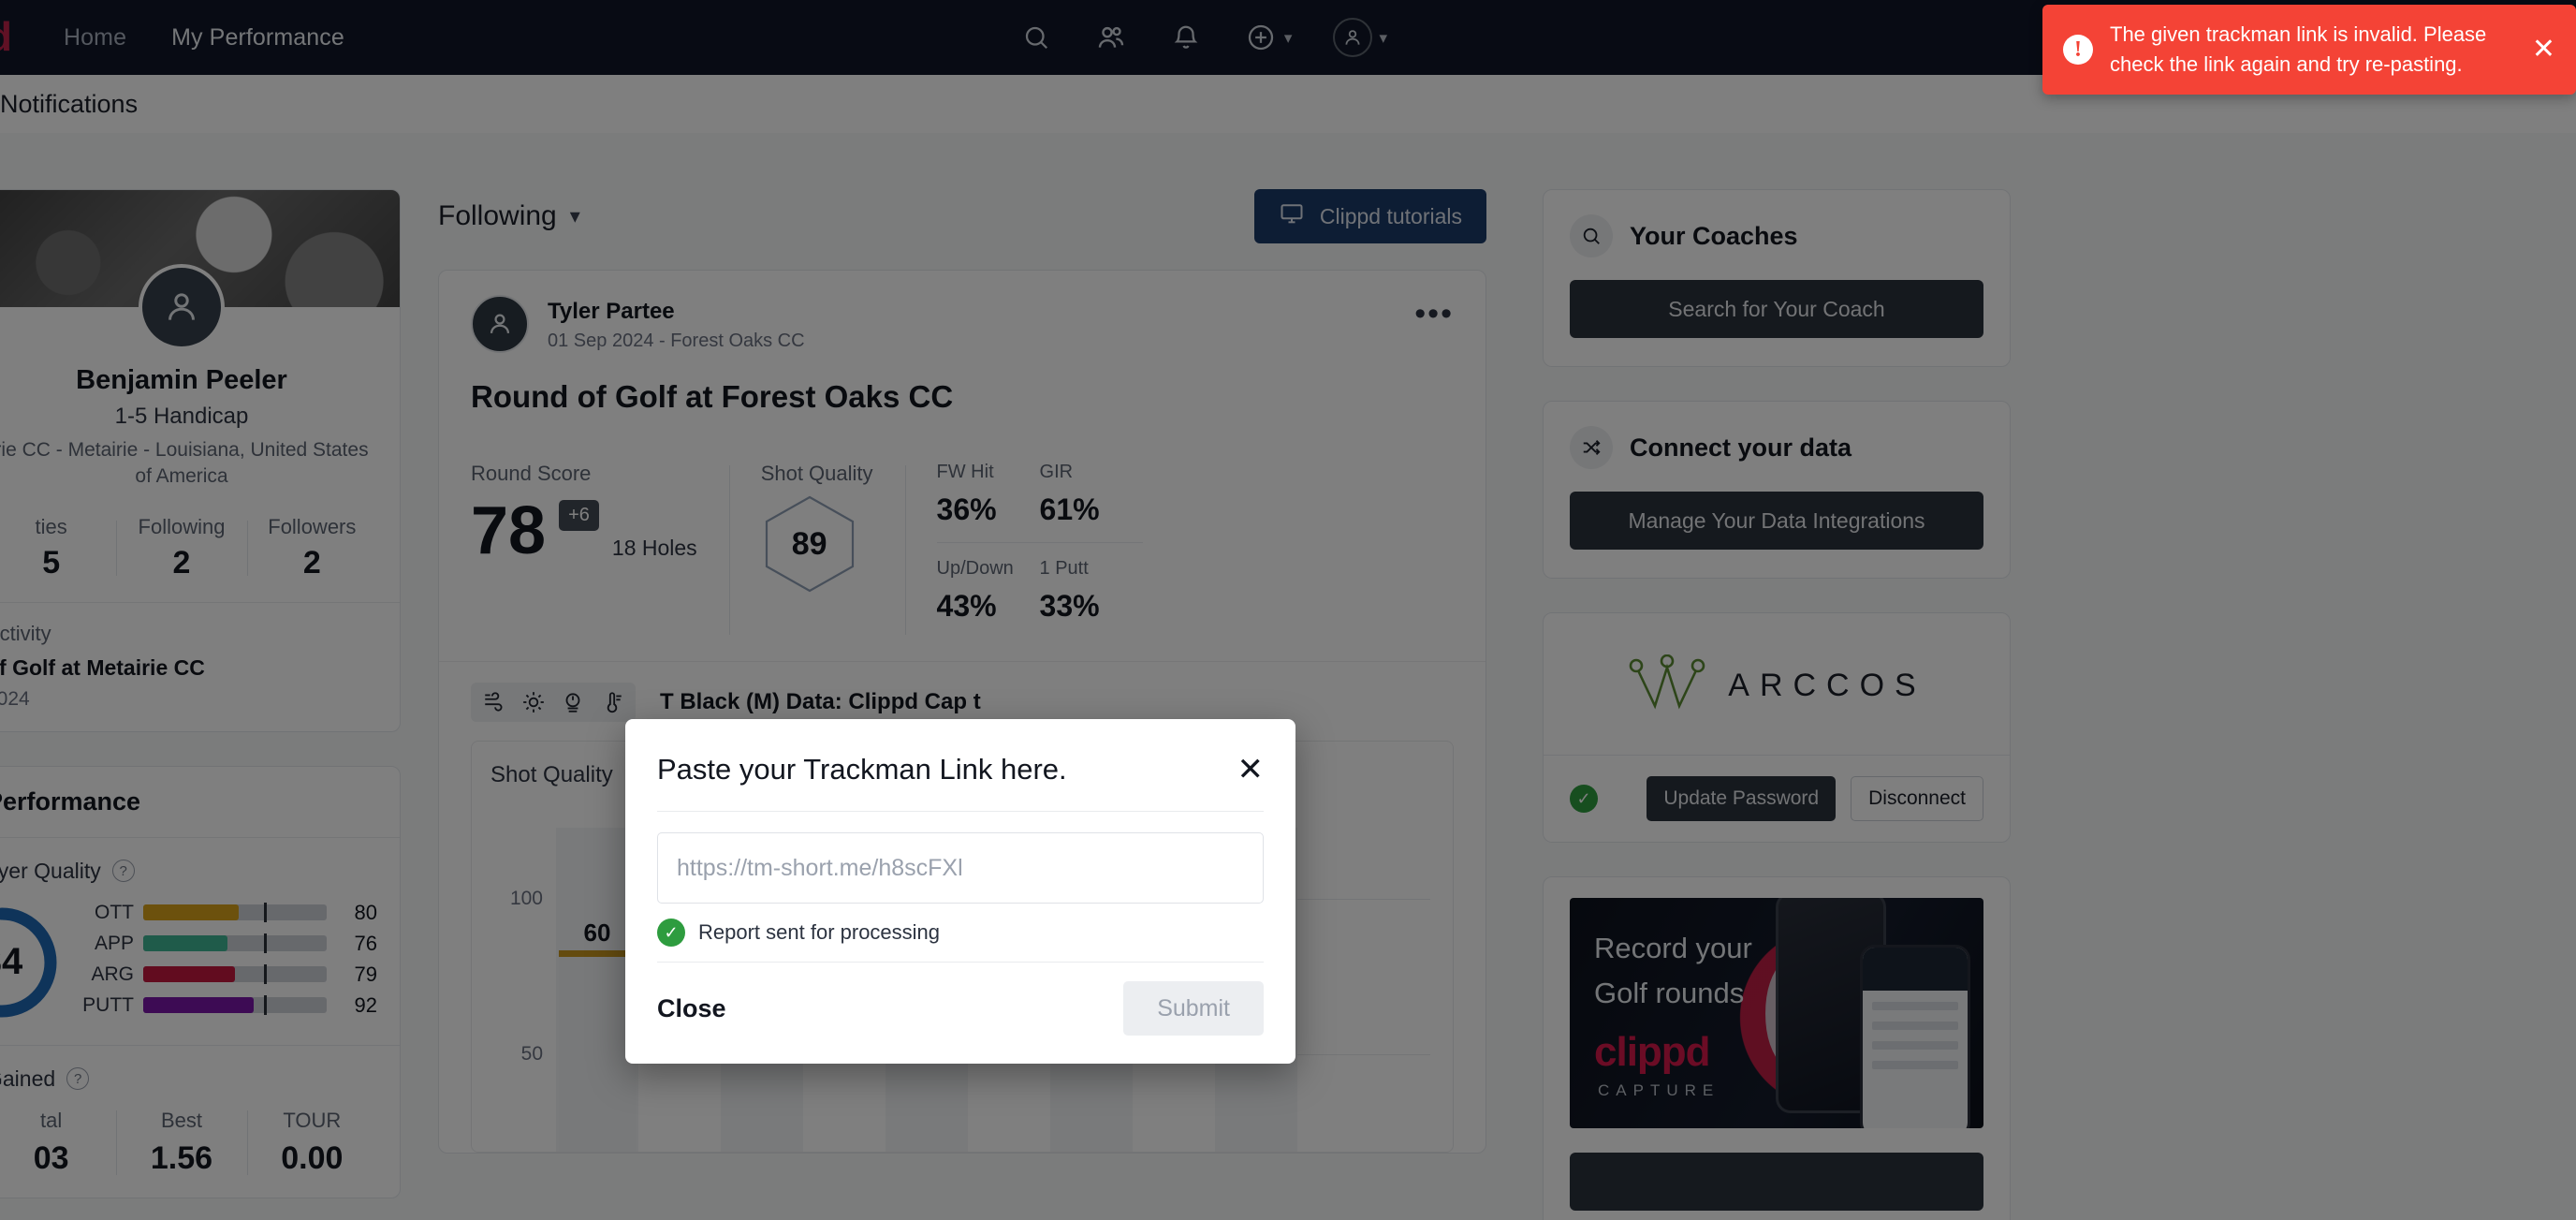 This screenshot has height=1220, width=2576. I want to click on modal-status: ✓ Report sent for processing, so click(961, 933).